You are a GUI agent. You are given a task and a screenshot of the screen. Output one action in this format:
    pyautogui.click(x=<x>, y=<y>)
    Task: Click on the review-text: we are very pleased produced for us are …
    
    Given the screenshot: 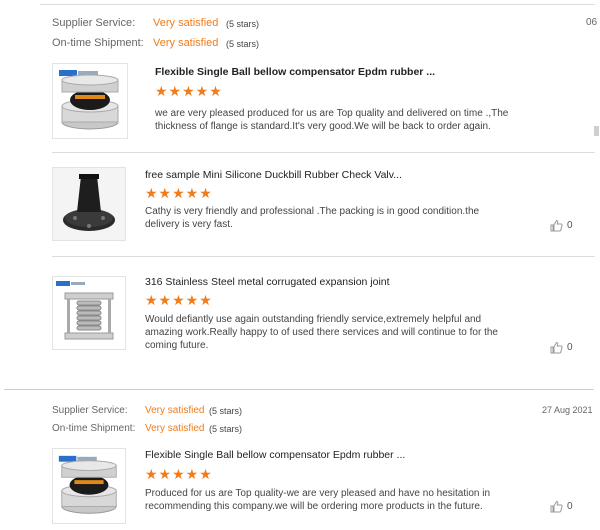 What is the action you would take?
    pyautogui.click(x=332, y=120)
    